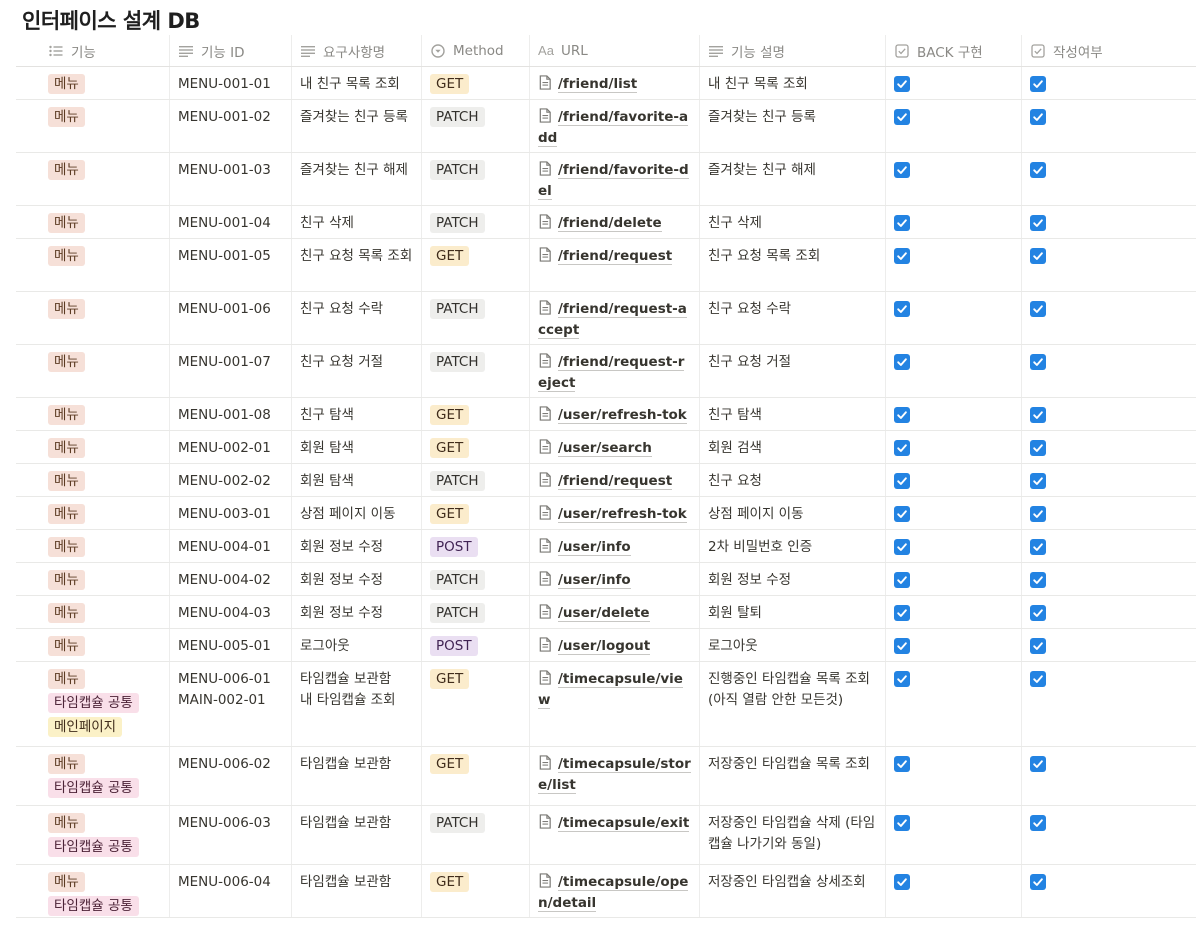 This screenshot has height=926, width=1196. What do you see at coordinates (231, 513) in the screenshot?
I see `cell-function-id: MENU-003-01` at bounding box center [231, 513].